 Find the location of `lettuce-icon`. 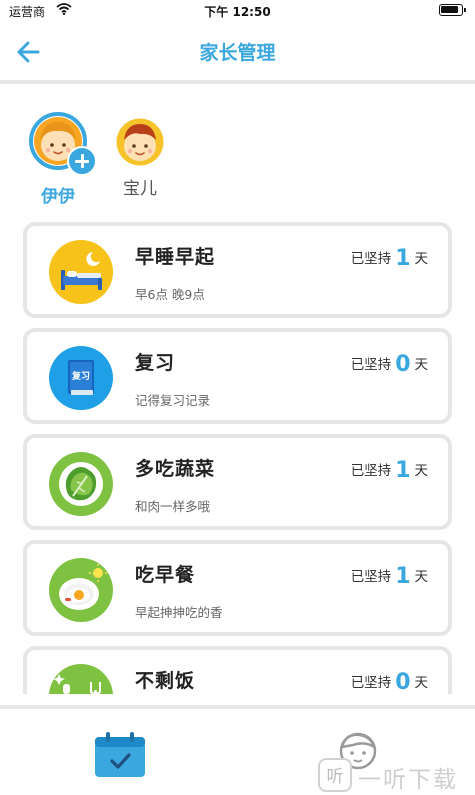

lettuce-icon is located at coordinates (81, 484).